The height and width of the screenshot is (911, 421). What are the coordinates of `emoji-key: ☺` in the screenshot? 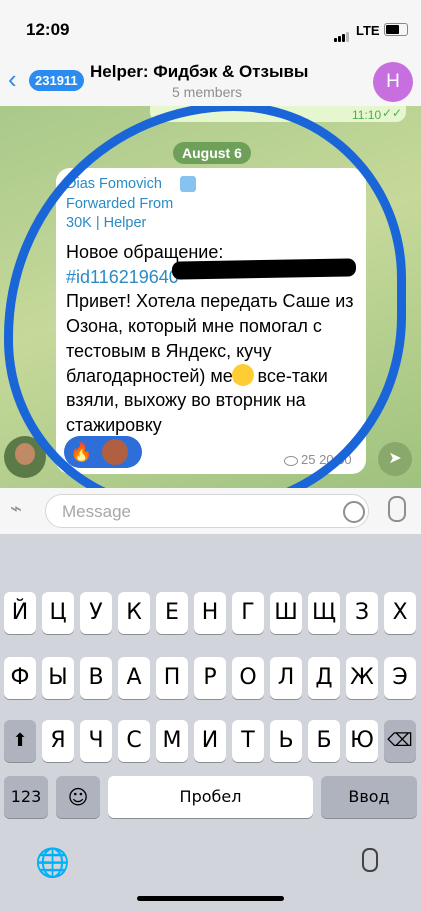 It's located at (78, 797).